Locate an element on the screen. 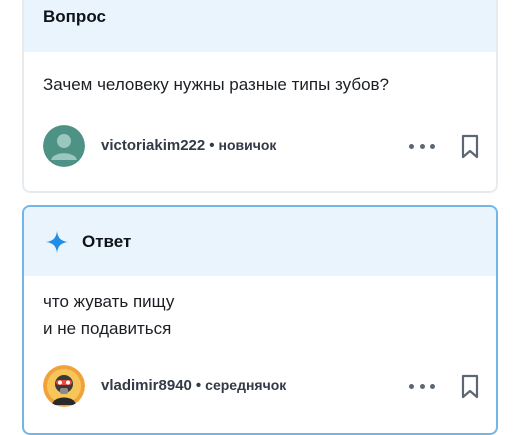 The width and height of the screenshot is (520, 435). answer-author-info: vladimir8940 • середнячок is located at coordinates (193, 385).